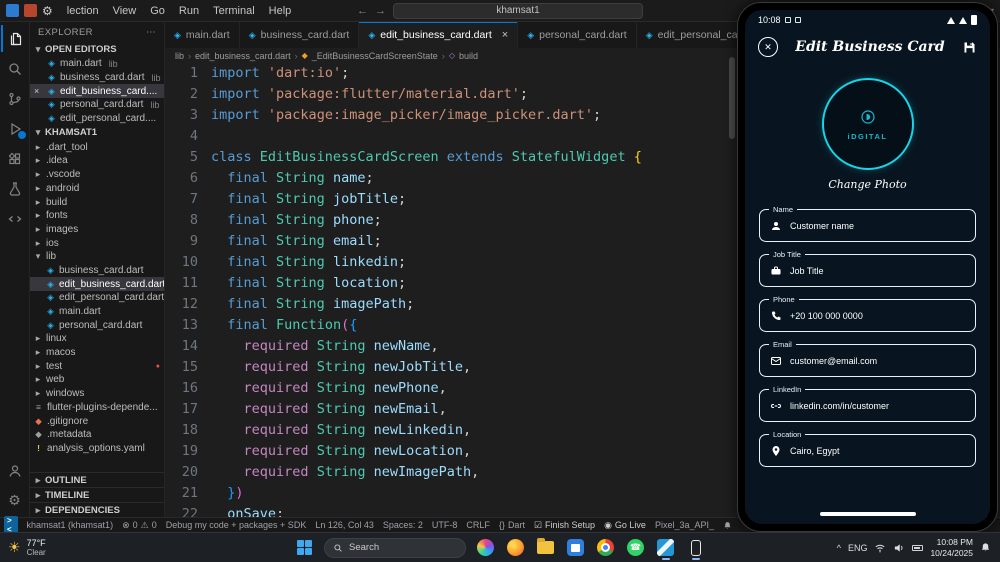  What do you see at coordinates (97, 325) in the screenshot?
I see `file-personal_card.dart: ◈ personal_card.dart` at bounding box center [97, 325].